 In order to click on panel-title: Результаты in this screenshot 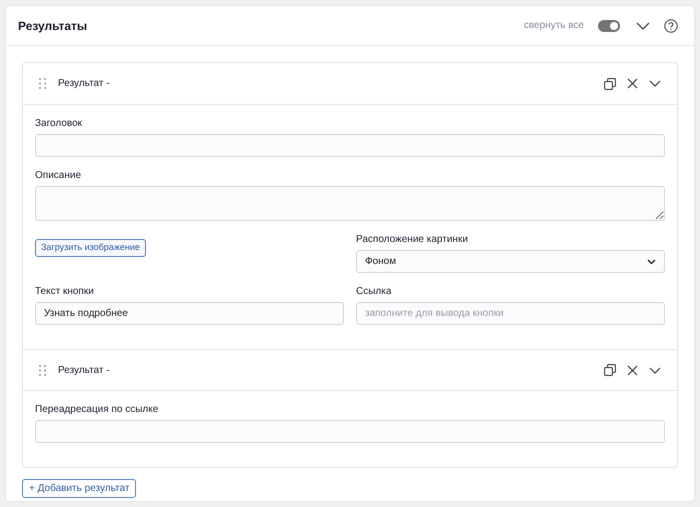, I will do `click(53, 26)`.